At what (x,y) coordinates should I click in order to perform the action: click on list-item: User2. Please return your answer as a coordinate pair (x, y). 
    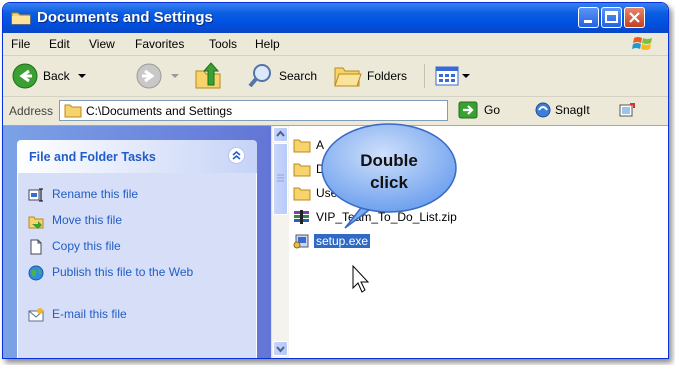
    Looking at the image, I should click on (321, 193).